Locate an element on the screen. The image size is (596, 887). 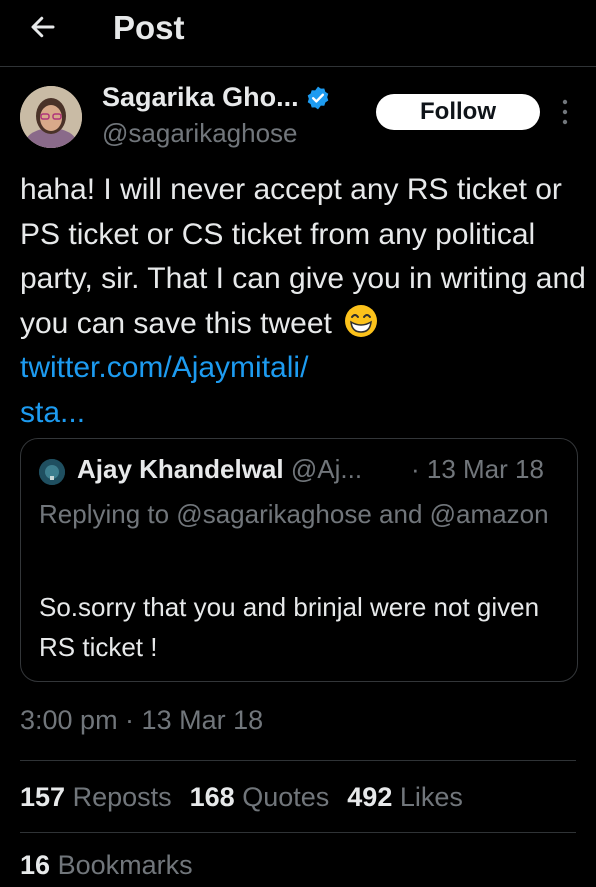
arrow-left-icon is located at coordinates (43, 27).